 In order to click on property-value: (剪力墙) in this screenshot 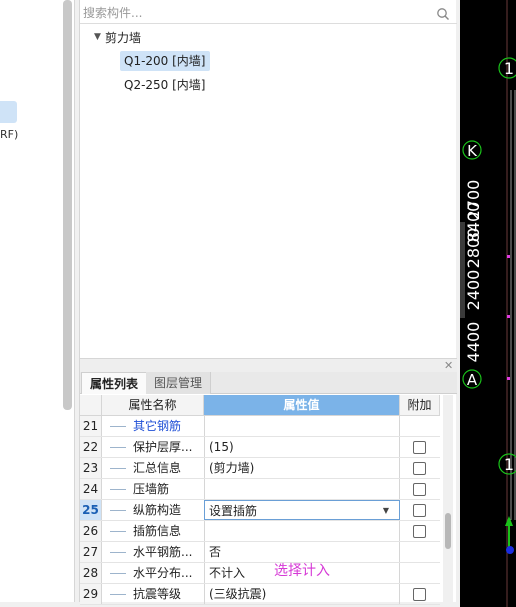, I will do `click(302, 468)`.